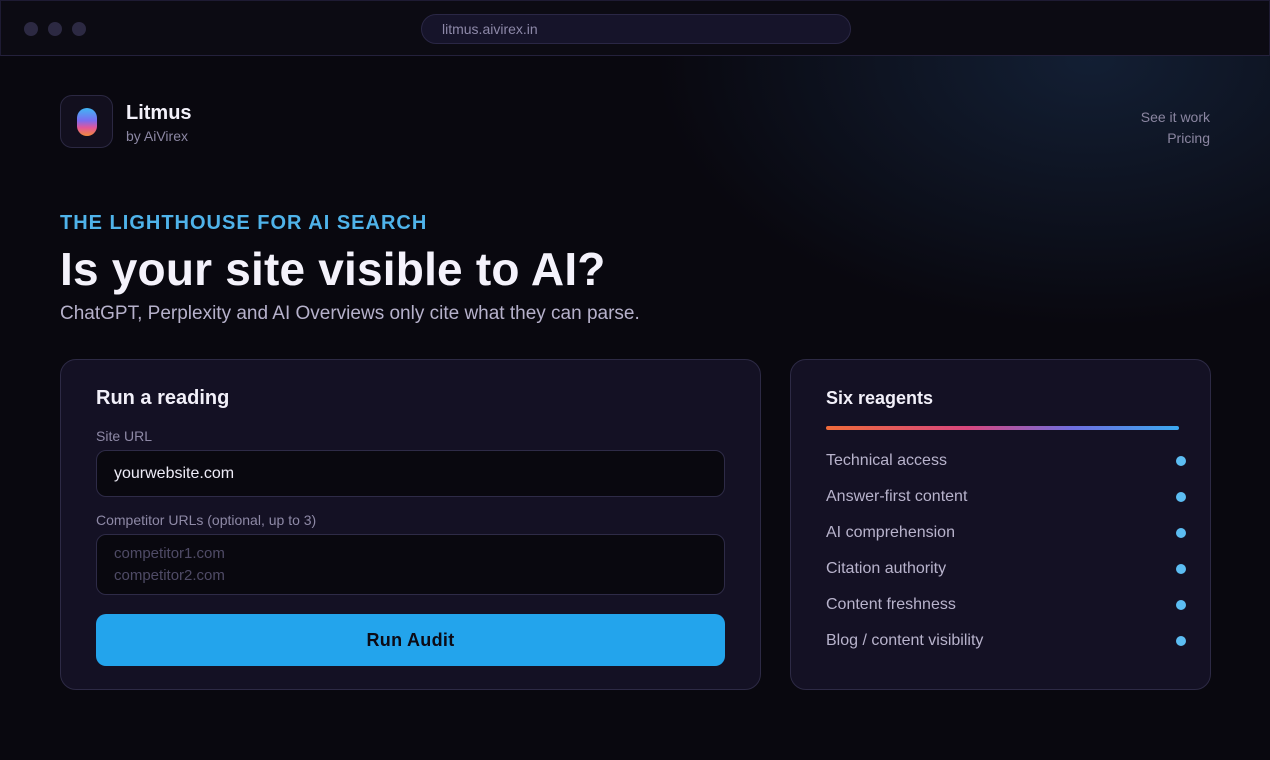 This screenshot has width=1270, height=760. Describe the element at coordinates (79, 29) in the screenshot. I see `window-maximize-dot` at that location.